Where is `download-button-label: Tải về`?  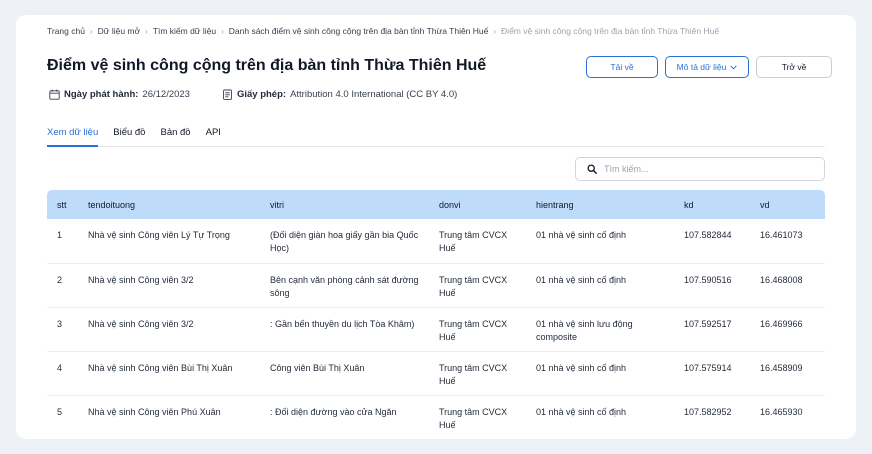 download-button-label: Tải về is located at coordinates (622, 67).